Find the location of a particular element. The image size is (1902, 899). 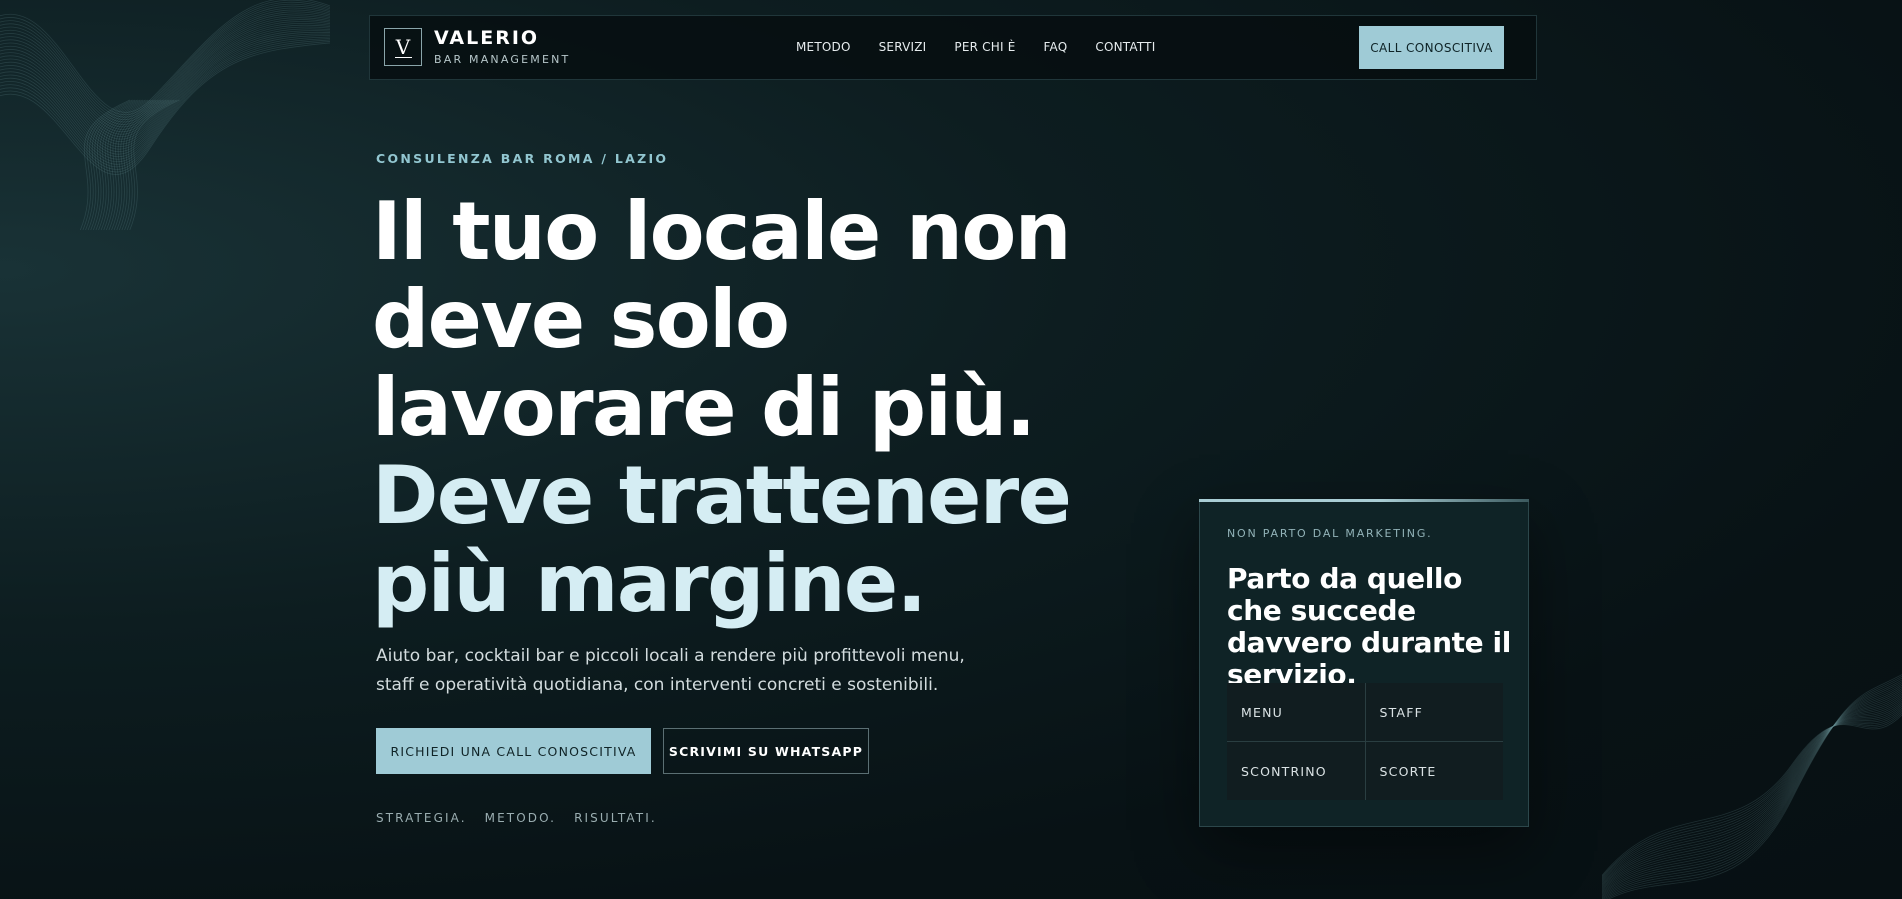

brand-name: VALERIO is located at coordinates (487, 38).